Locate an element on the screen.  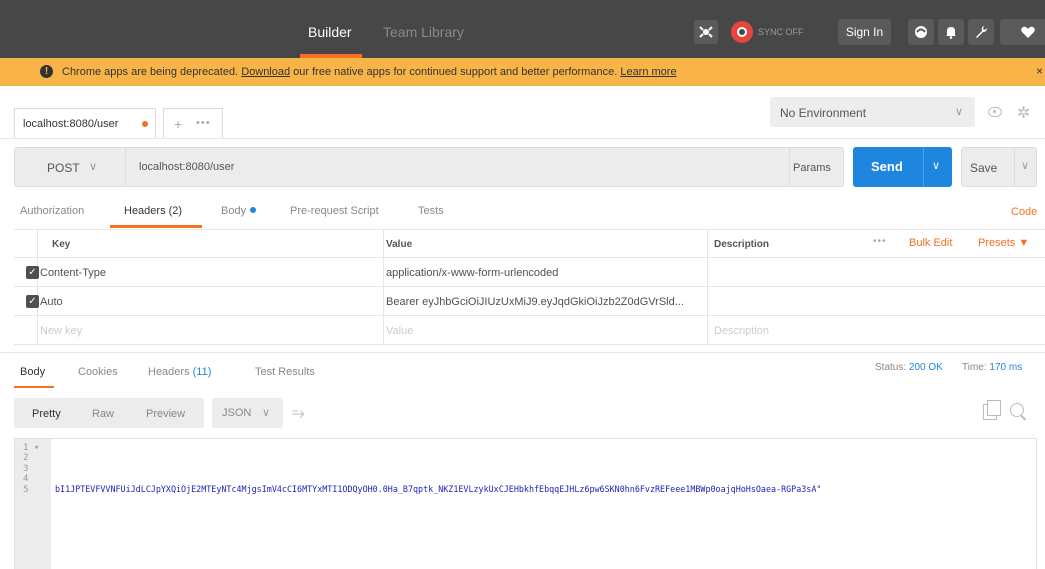
status-label: Status: is located at coordinates (891, 367).